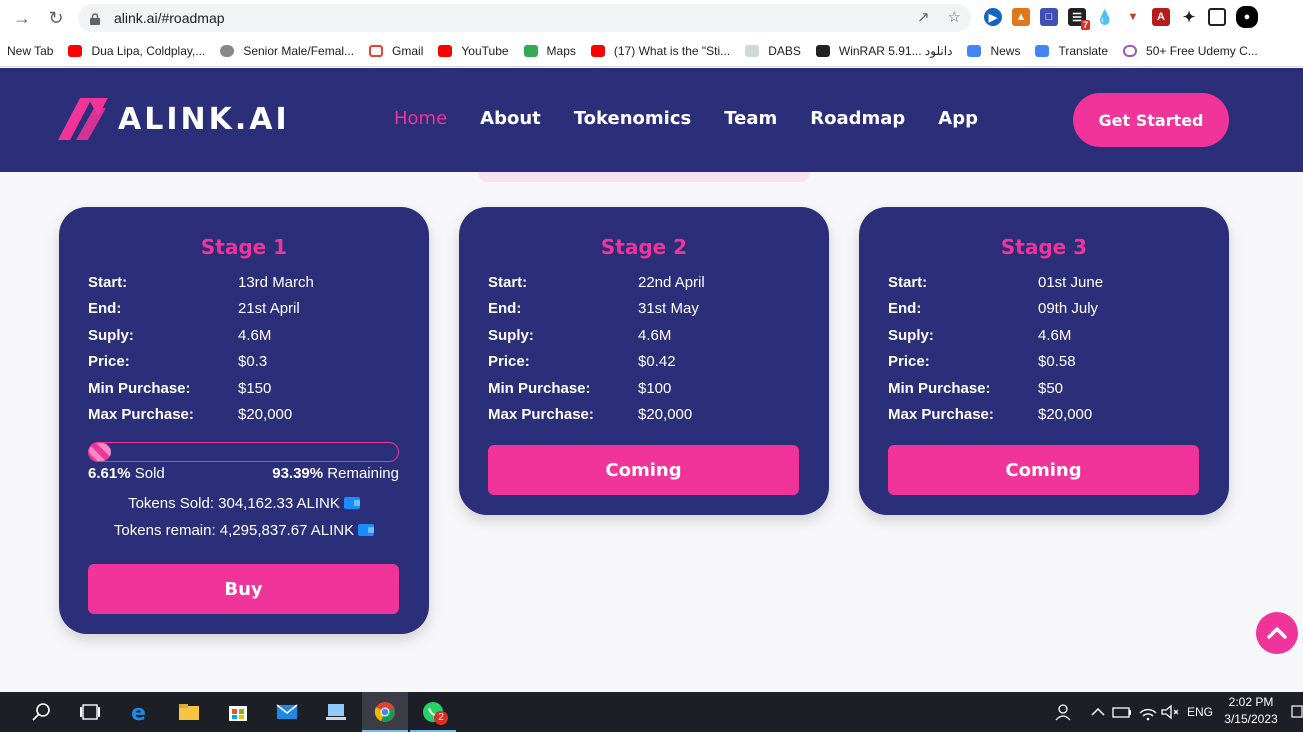  What do you see at coordinates (1151, 120) in the screenshot?
I see `get-started-button: Get Started` at bounding box center [1151, 120].